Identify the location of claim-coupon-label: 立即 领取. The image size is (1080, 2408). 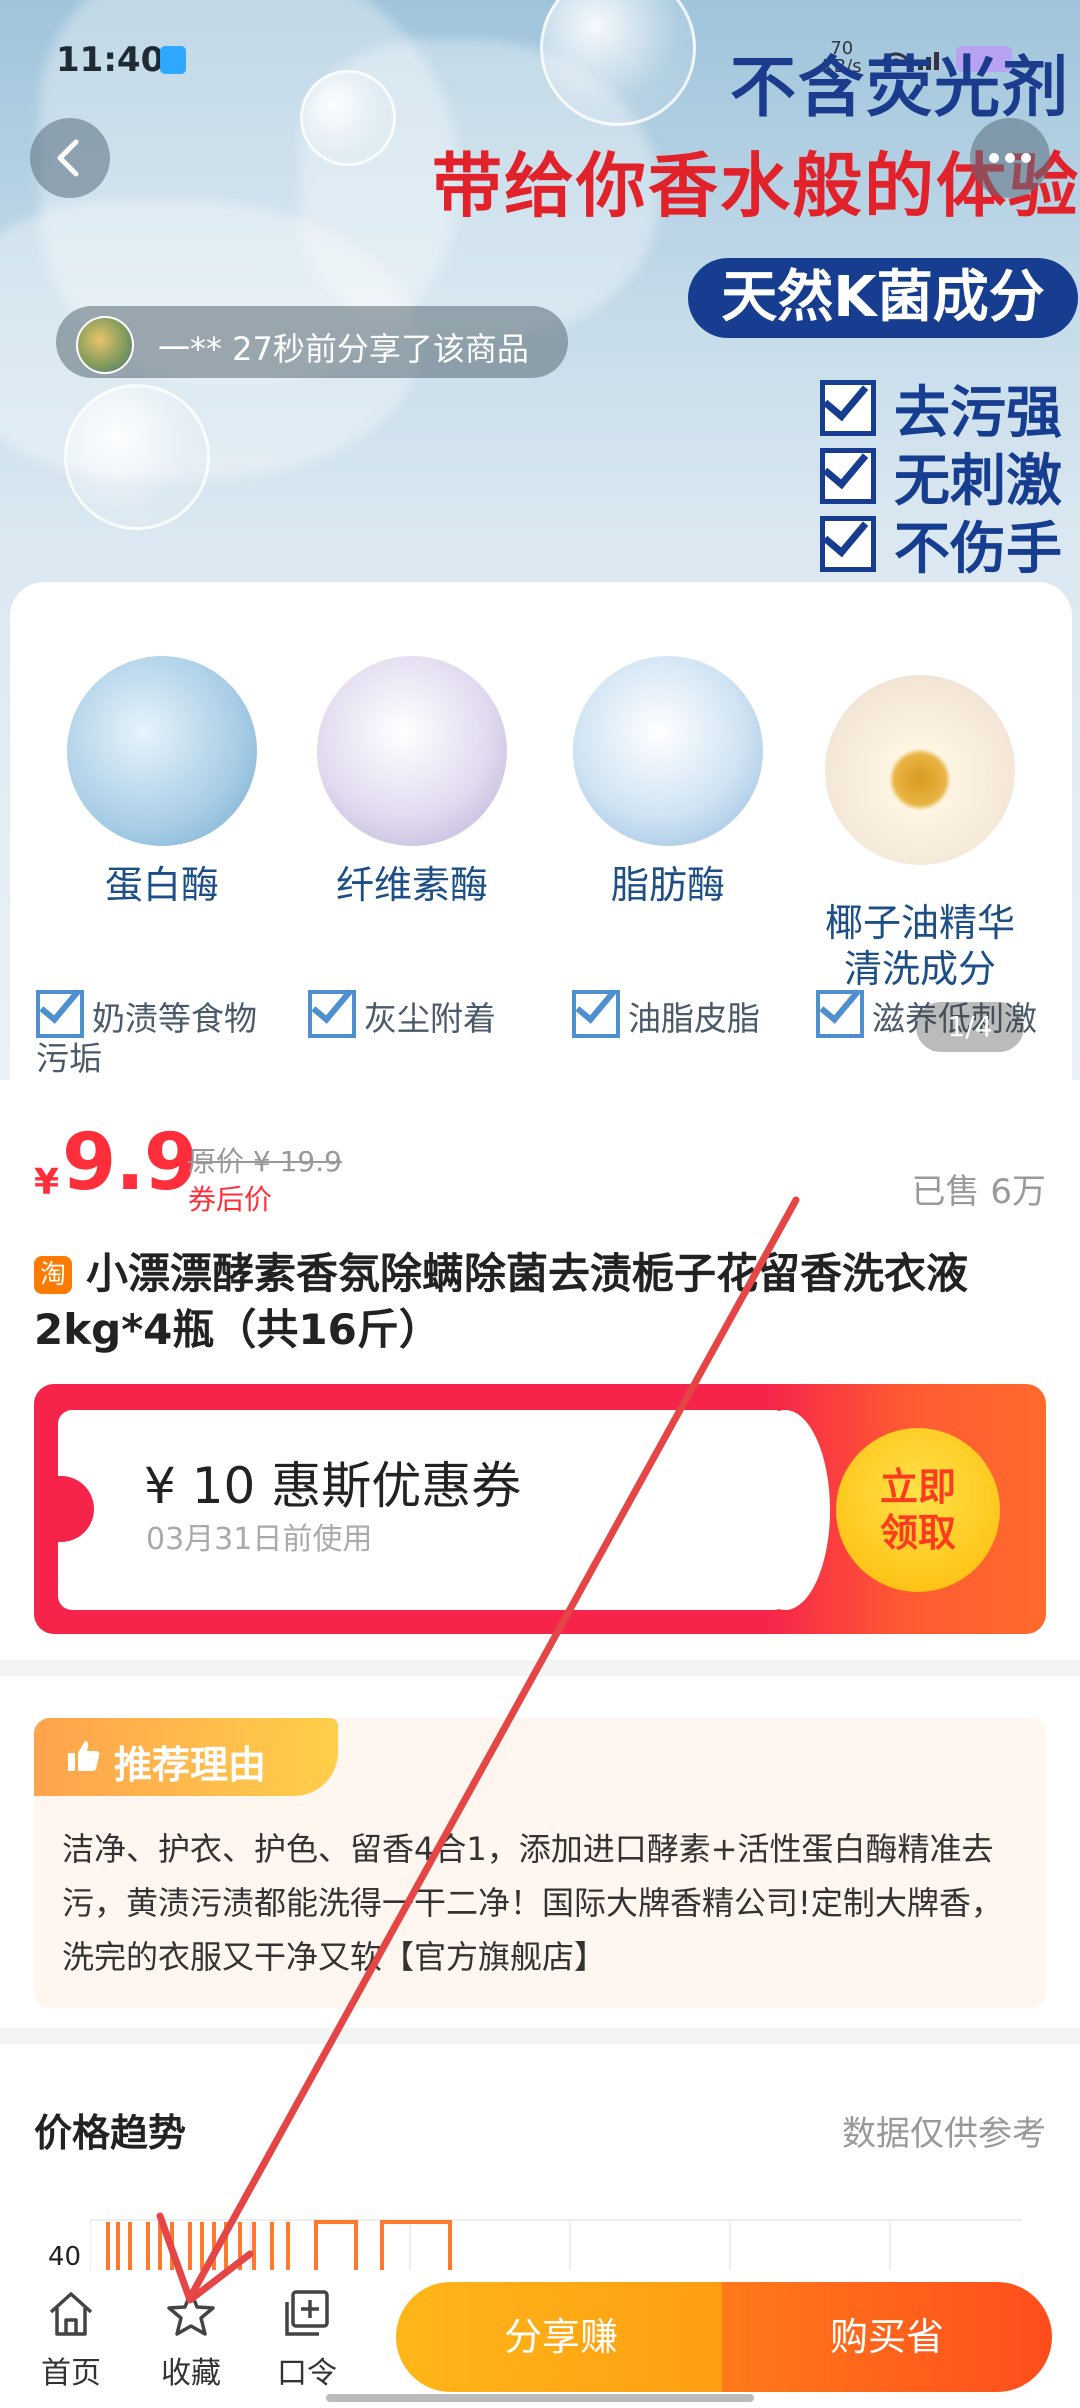
(917, 1510).